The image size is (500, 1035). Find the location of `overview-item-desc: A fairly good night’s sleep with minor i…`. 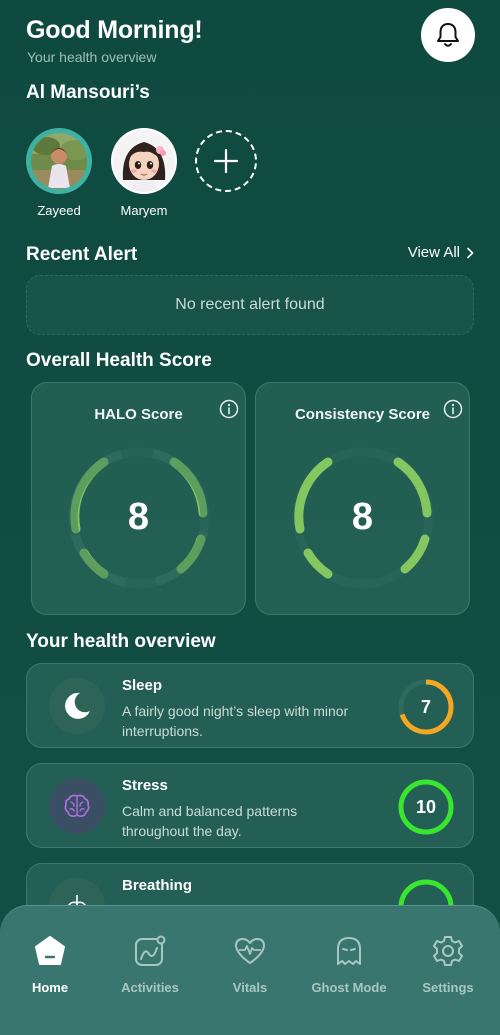

overview-item-desc: A fairly good night’s sleep with minor i… is located at coordinates (235, 721).